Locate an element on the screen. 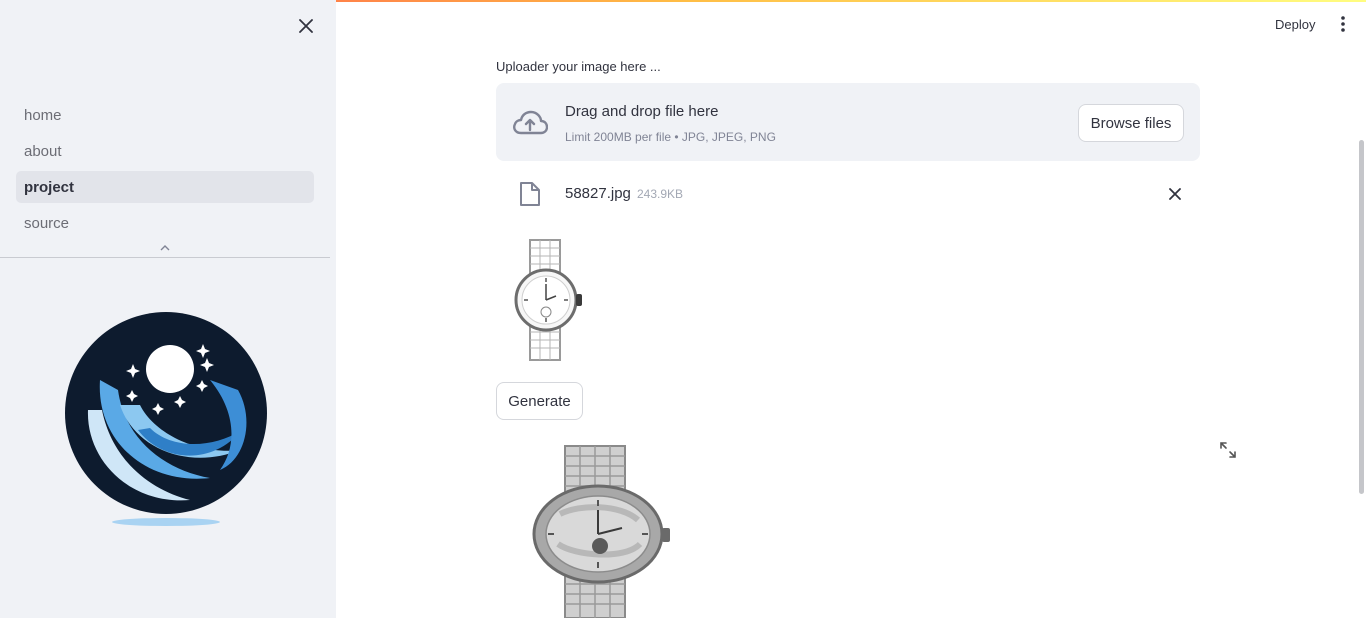 The width and height of the screenshot is (1366, 618). uploaded-file-name: 58827.jpg is located at coordinates (598, 193).